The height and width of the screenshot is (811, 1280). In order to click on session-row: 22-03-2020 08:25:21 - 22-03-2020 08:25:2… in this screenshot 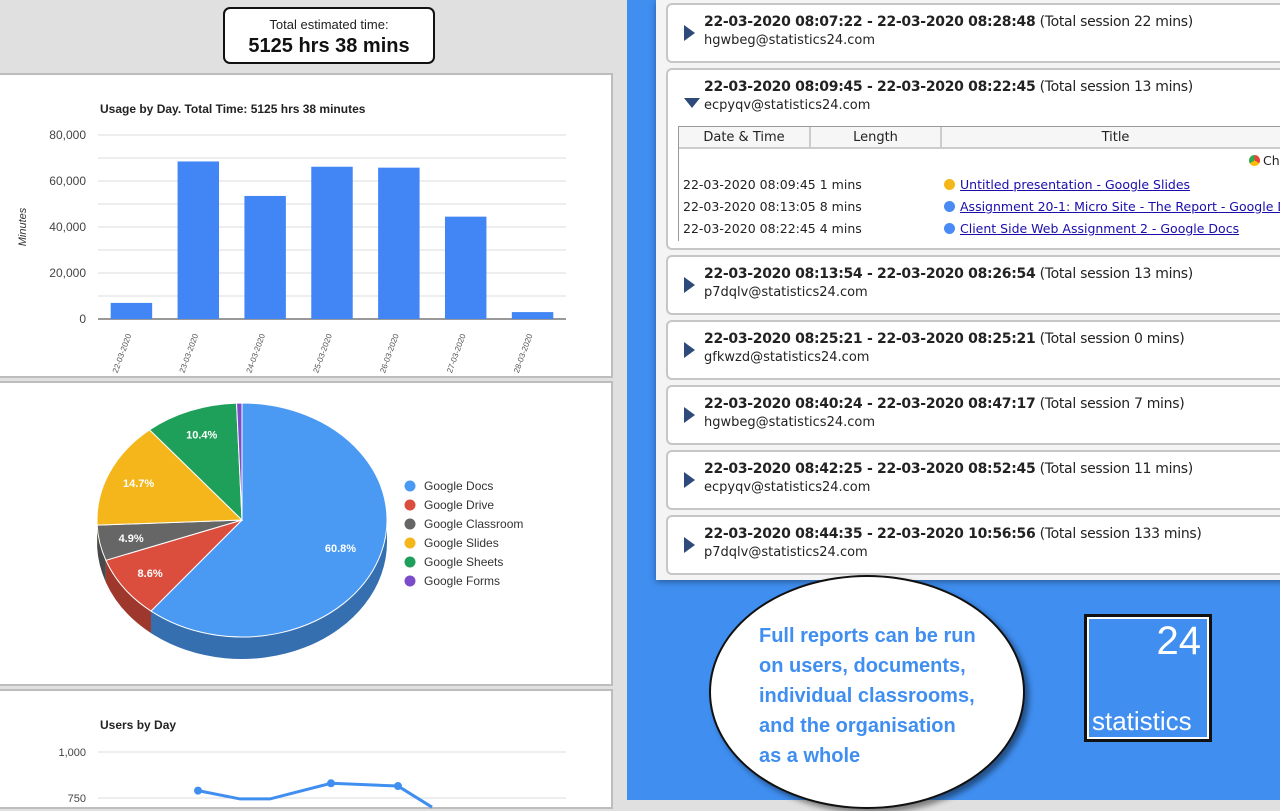, I will do `click(973, 350)`.